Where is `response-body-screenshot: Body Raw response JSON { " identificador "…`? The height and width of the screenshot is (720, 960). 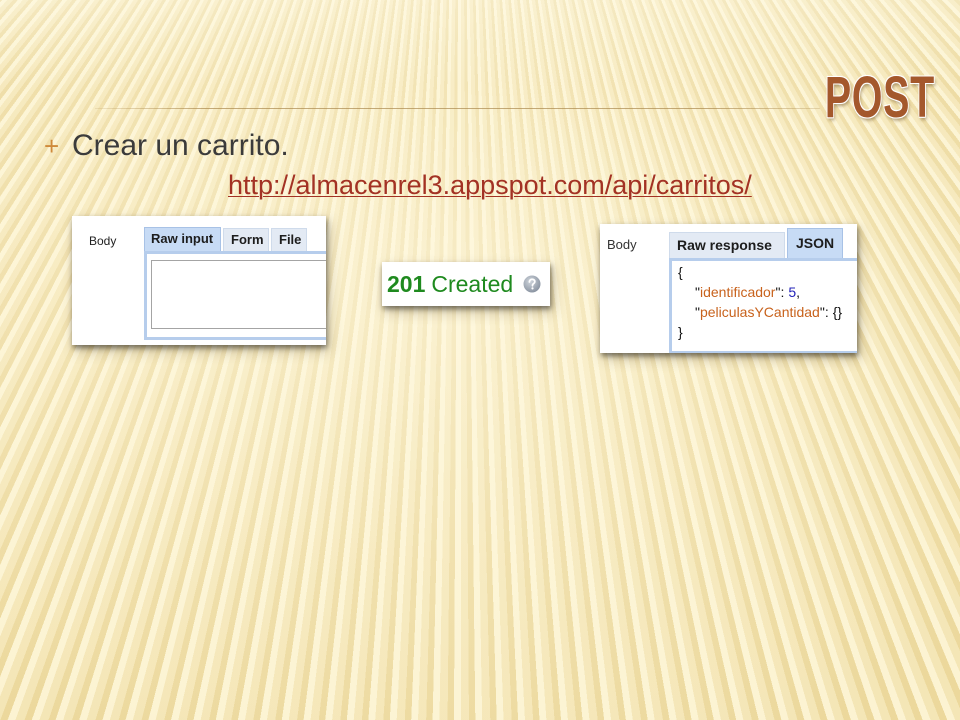 response-body-screenshot: Body Raw response JSON { " identificador "… is located at coordinates (728, 288).